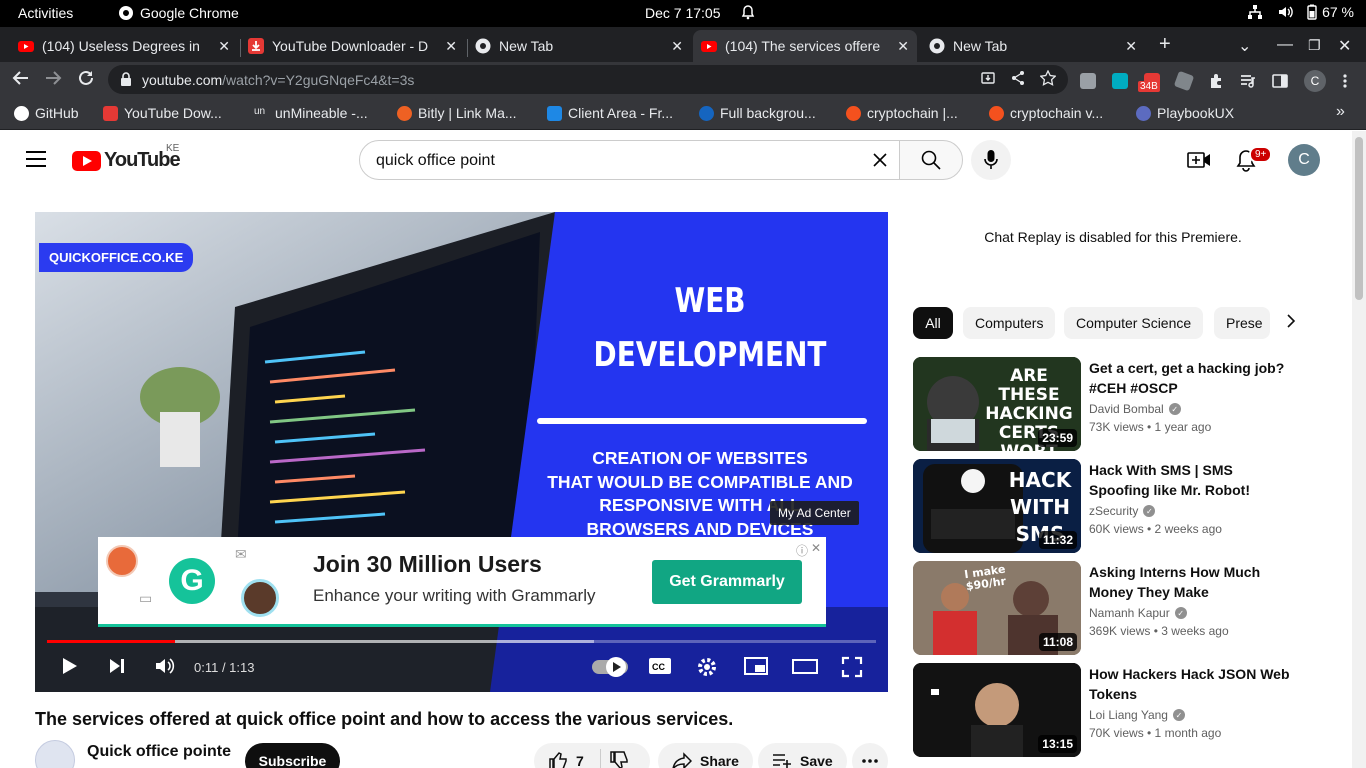 Image resolution: width=1366 pixels, height=768 pixels. What do you see at coordinates (1191, 582) in the screenshot?
I see `recommended-video-title: Asking Interns How Much Money They Make` at bounding box center [1191, 582].